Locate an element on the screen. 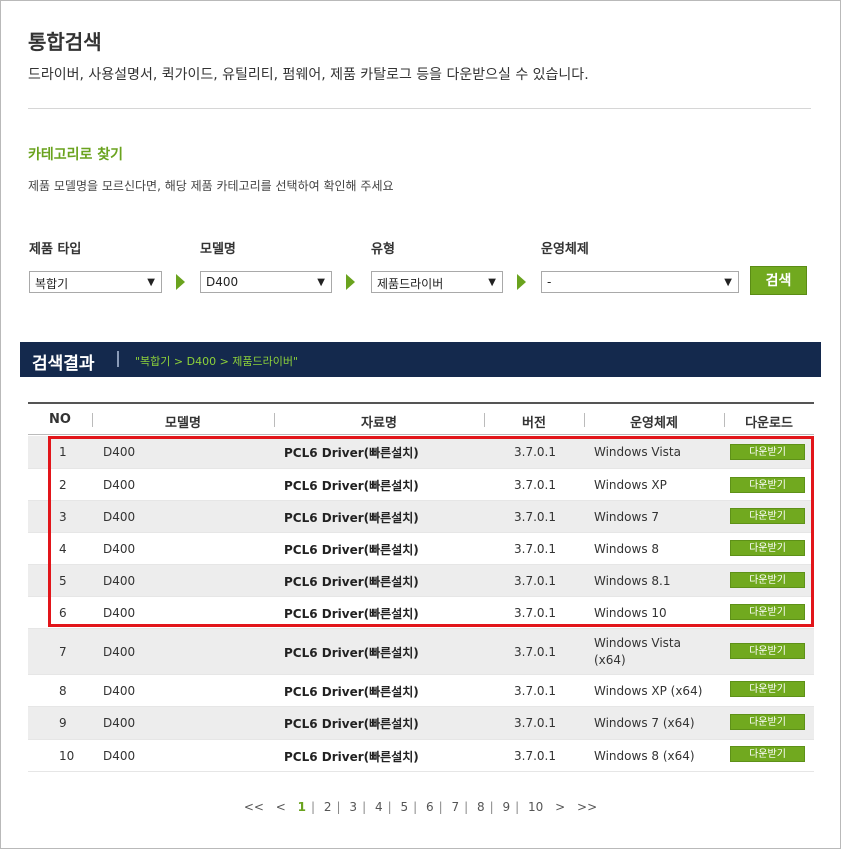  page-link: 10 is located at coordinates (535, 807).